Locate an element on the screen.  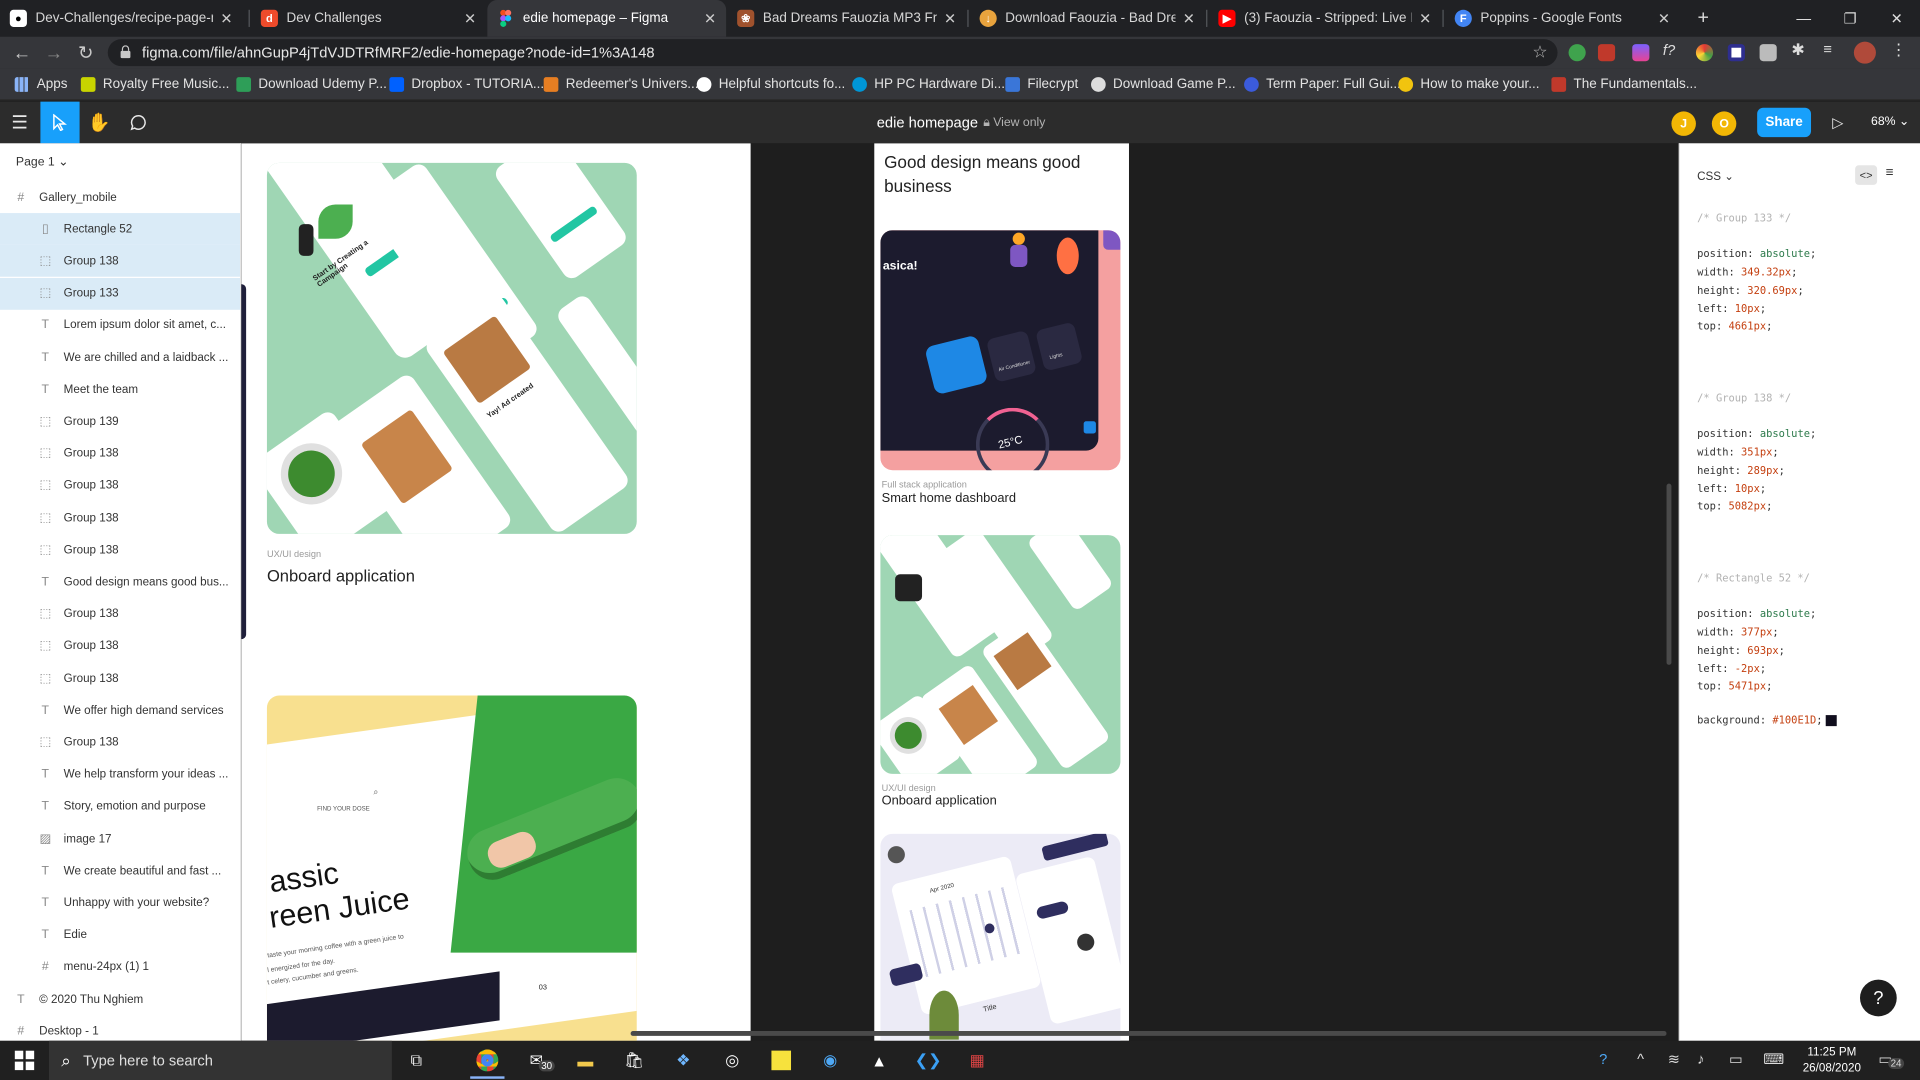
mail-icon: ✉ 30 is located at coordinates (538, 1060).